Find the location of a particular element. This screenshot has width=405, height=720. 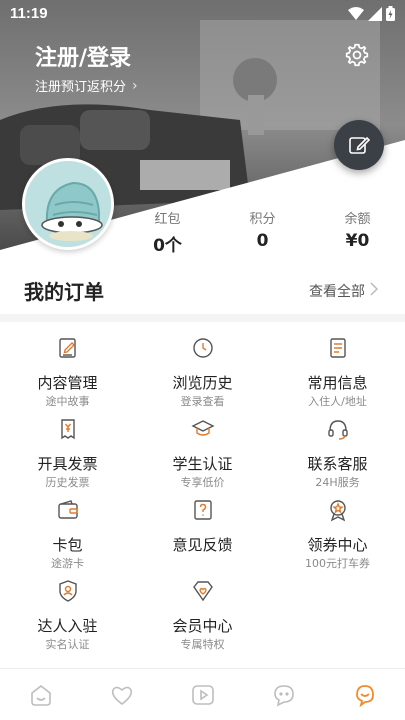

grid-item-feedback: 意见反馈 is located at coordinates (202, 534).